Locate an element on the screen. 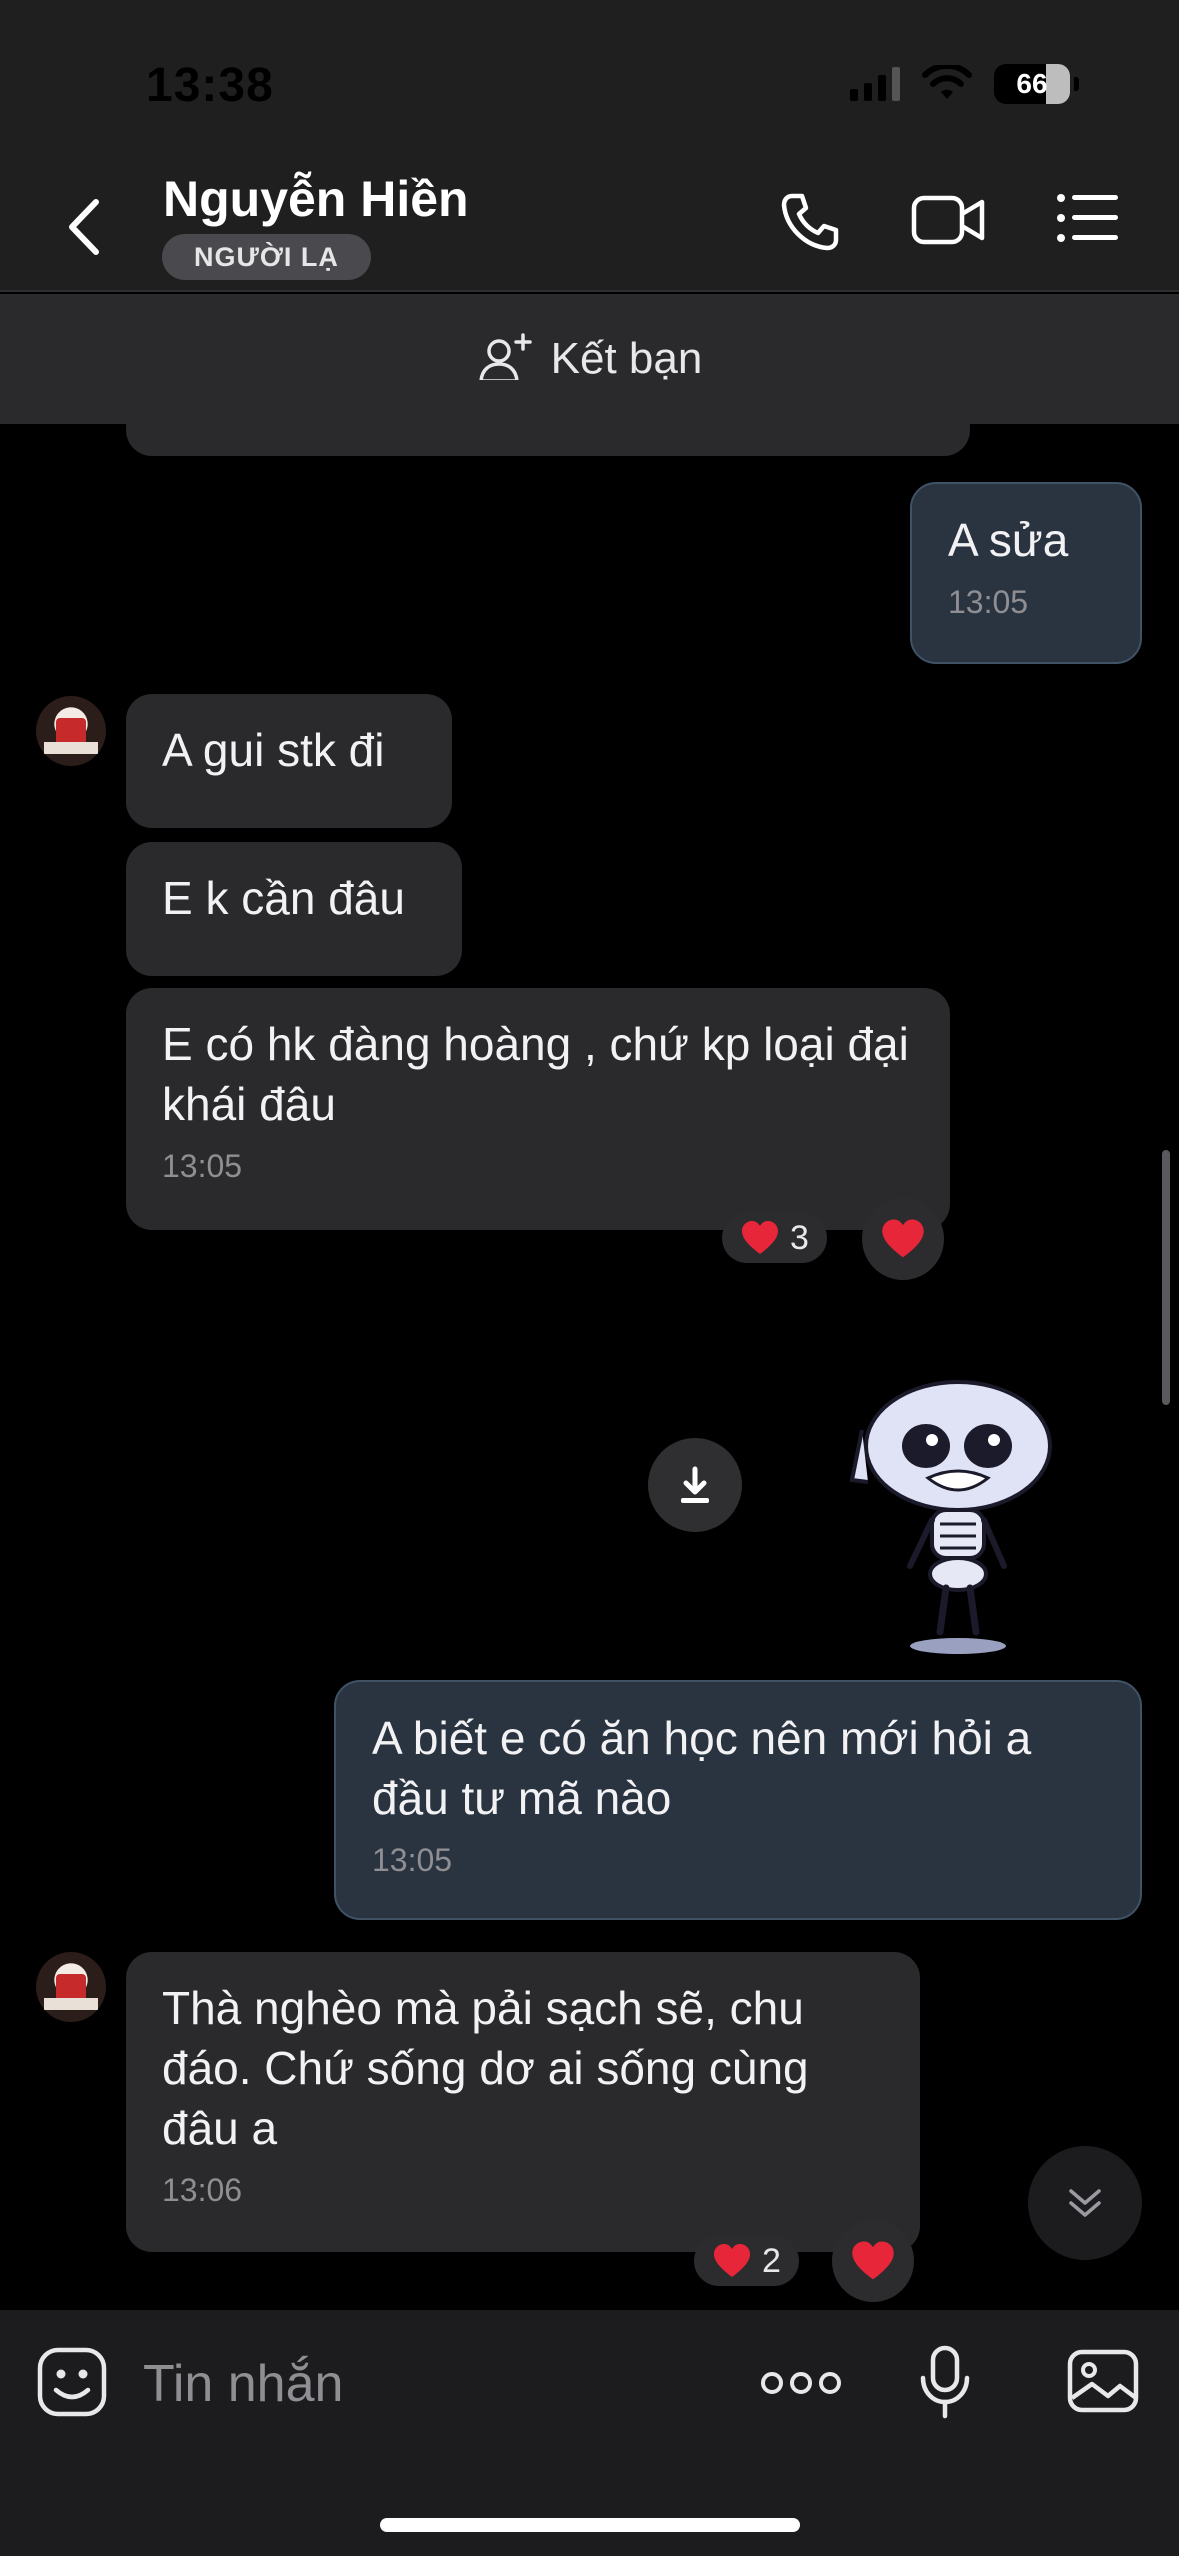 This screenshot has width=1179, height=2556. voice-call-button is located at coordinates (810, 224).